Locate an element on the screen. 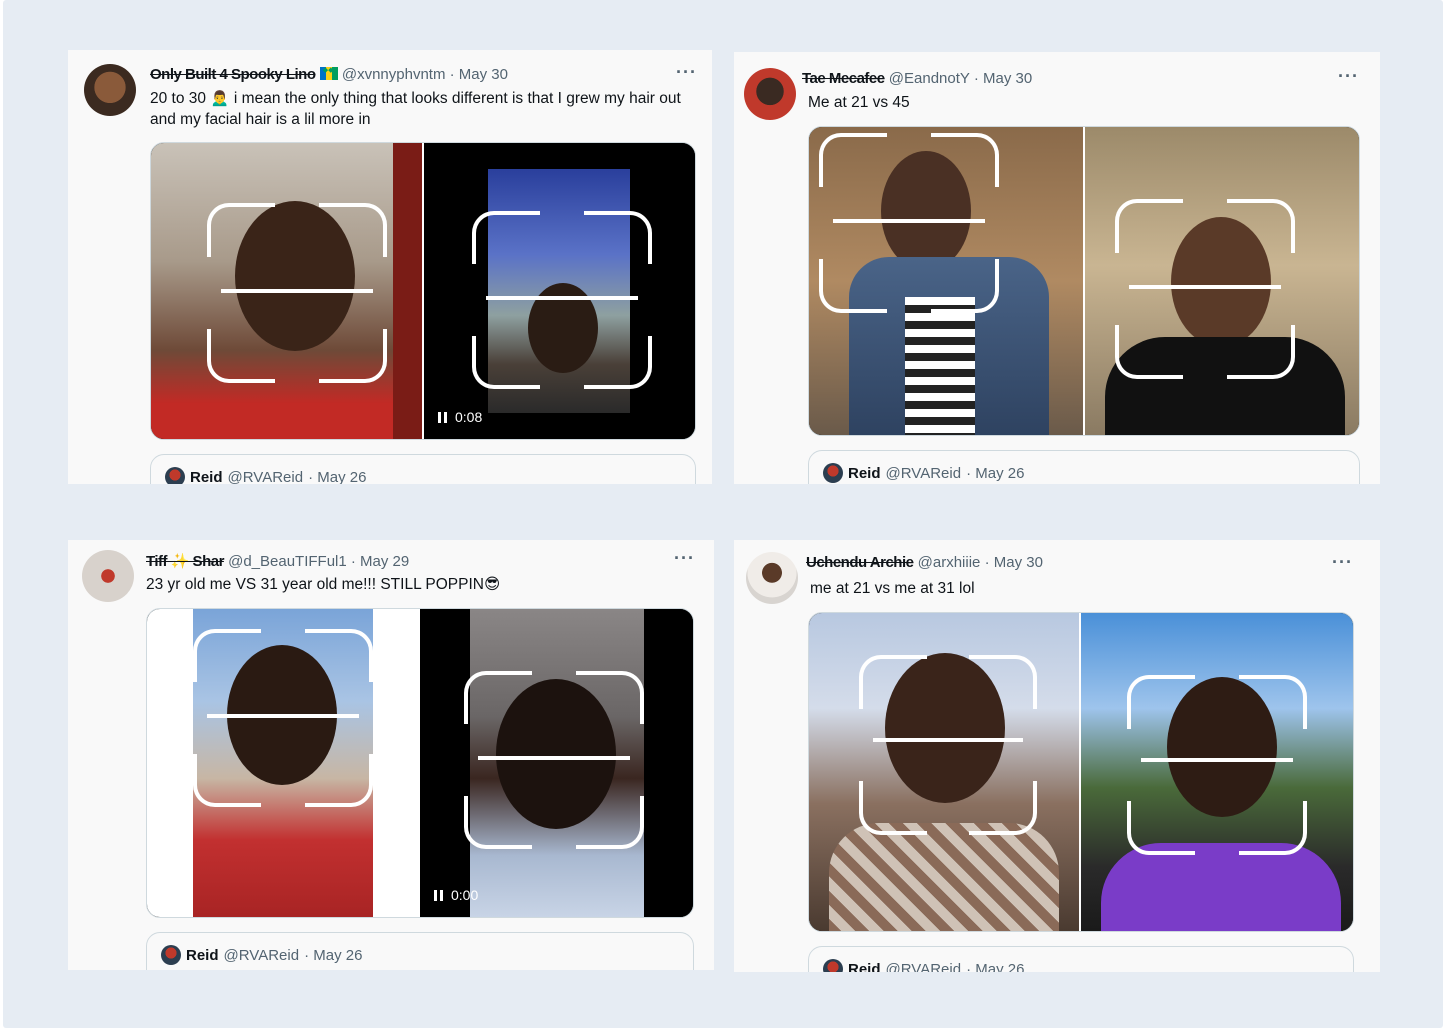 This screenshot has width=1448, height=1032. display-name: Tae Mecafee is located at coordinates (843, 78).